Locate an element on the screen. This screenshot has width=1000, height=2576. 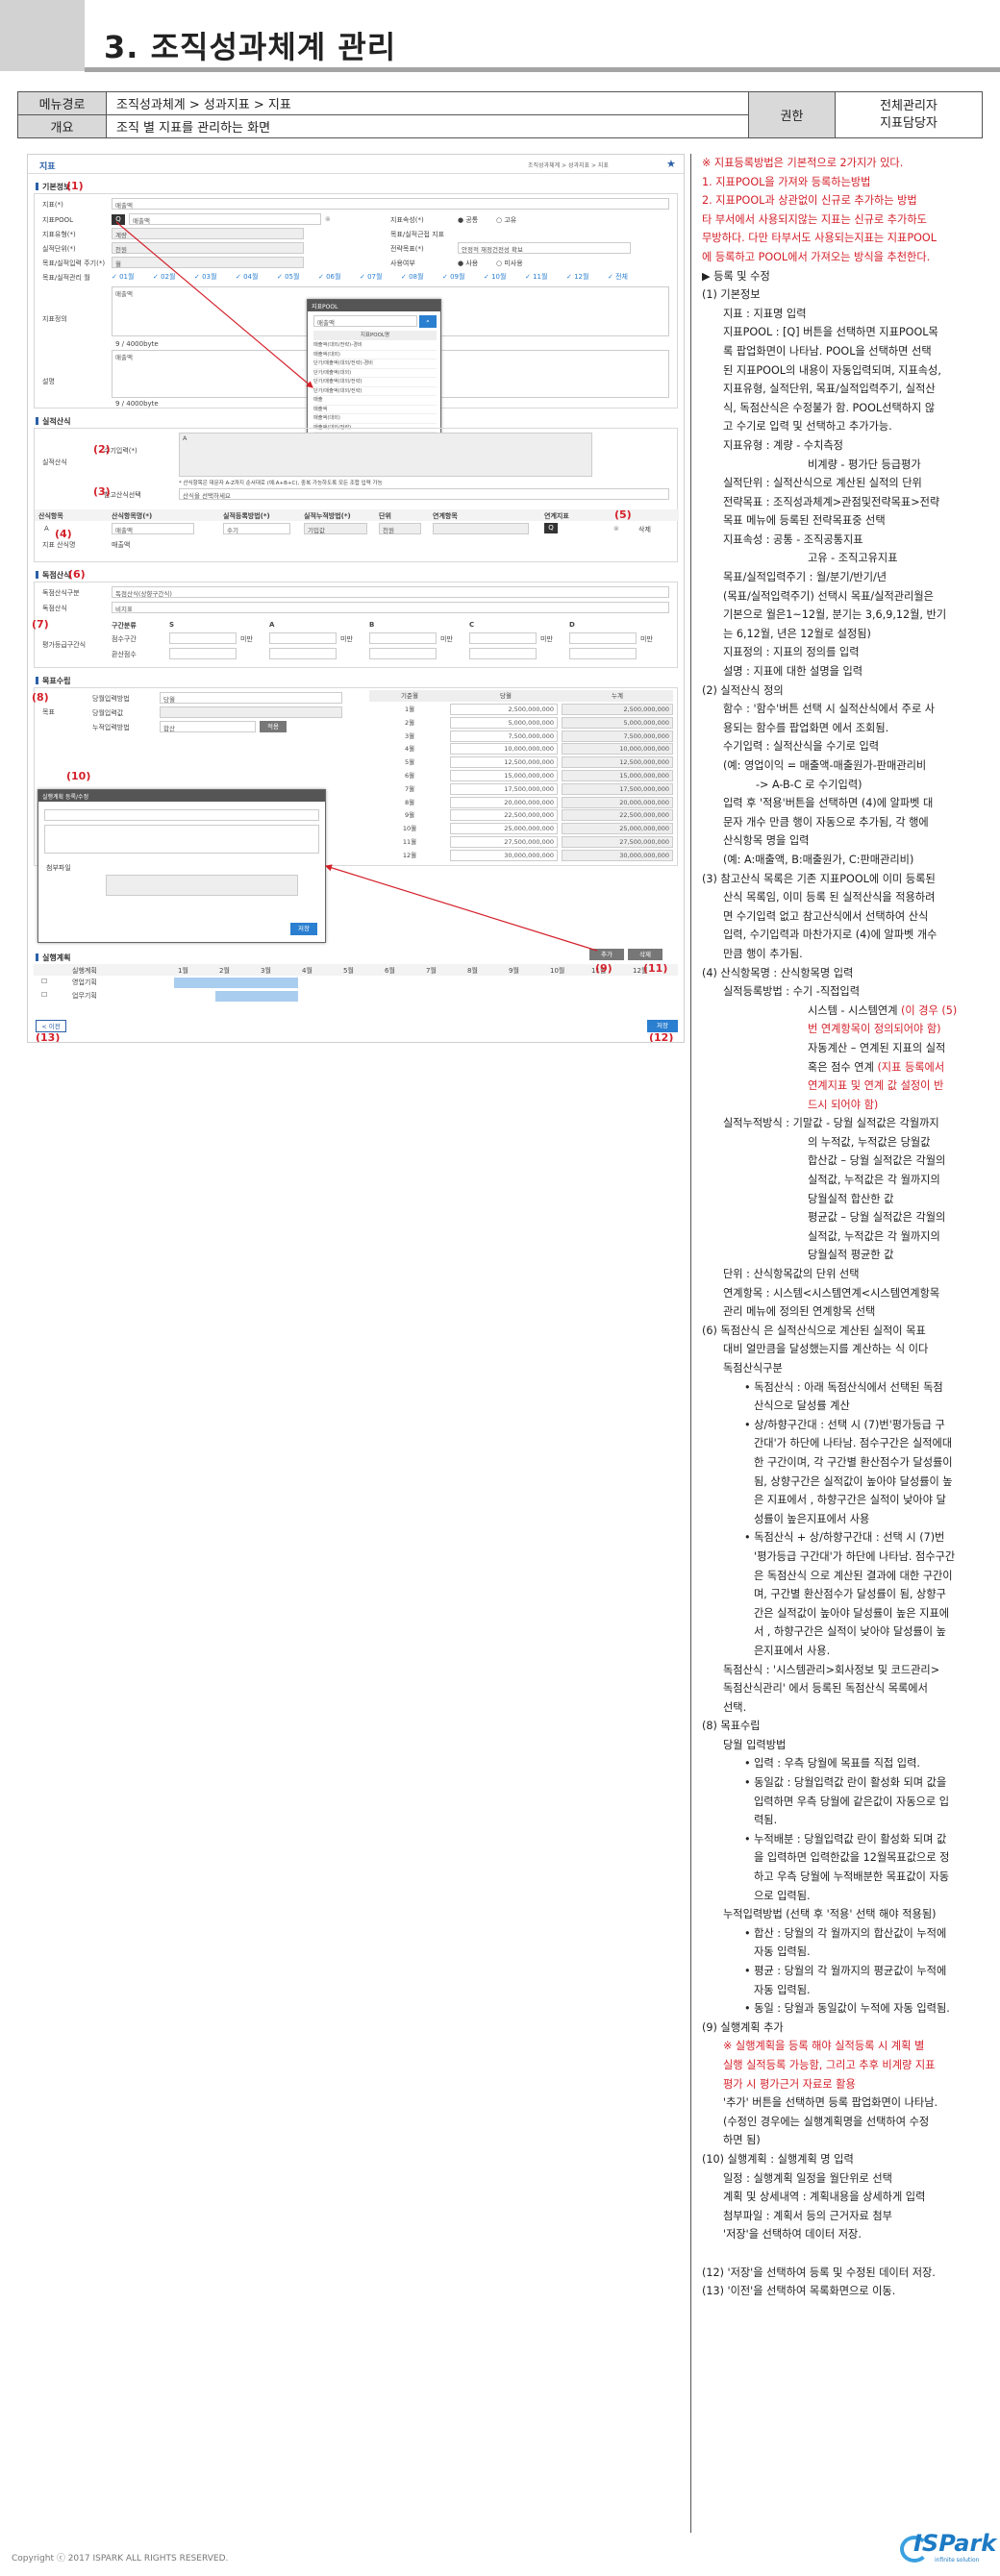
description-line: 입력하면 우측 당월에 같은값이 자동으로 입 is located at coordinates (852, 1802).